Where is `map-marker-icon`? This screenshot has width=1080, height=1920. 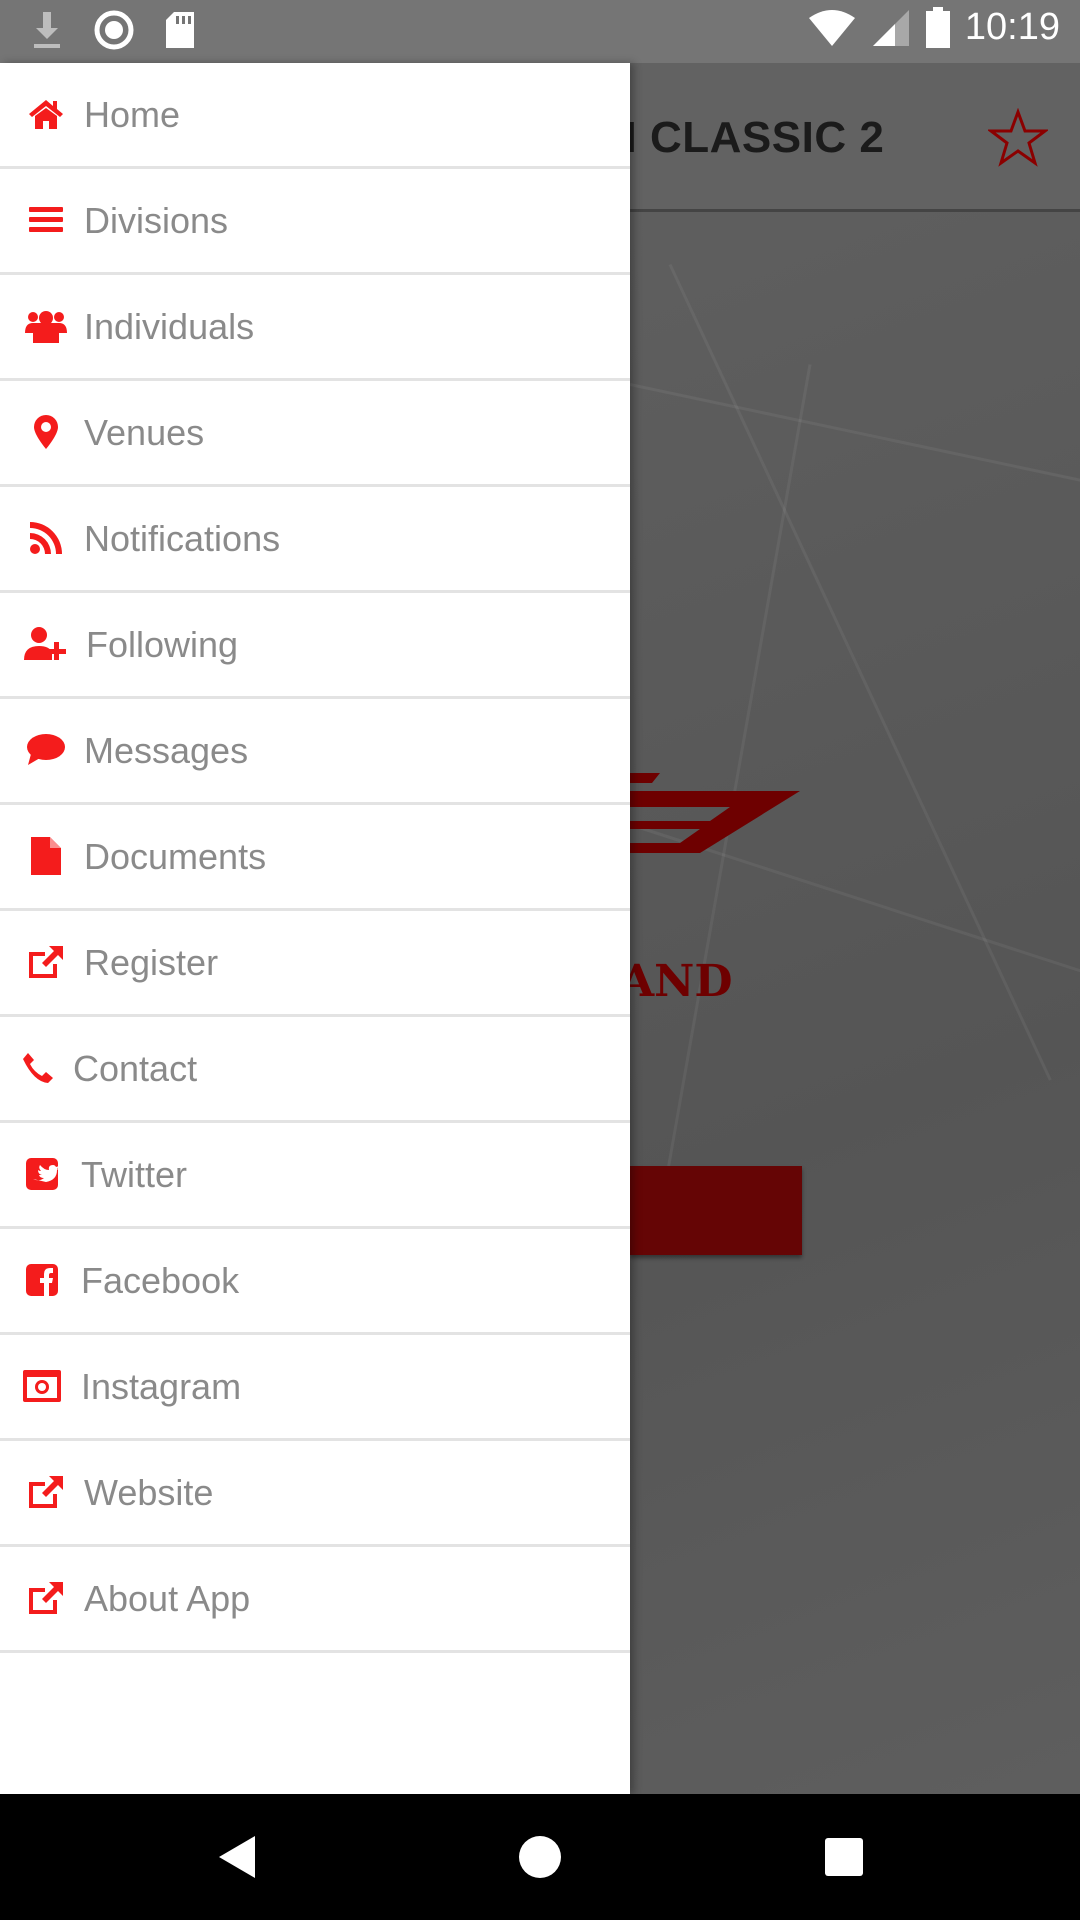 map-marker-icon is located at coordinates (46, 432).